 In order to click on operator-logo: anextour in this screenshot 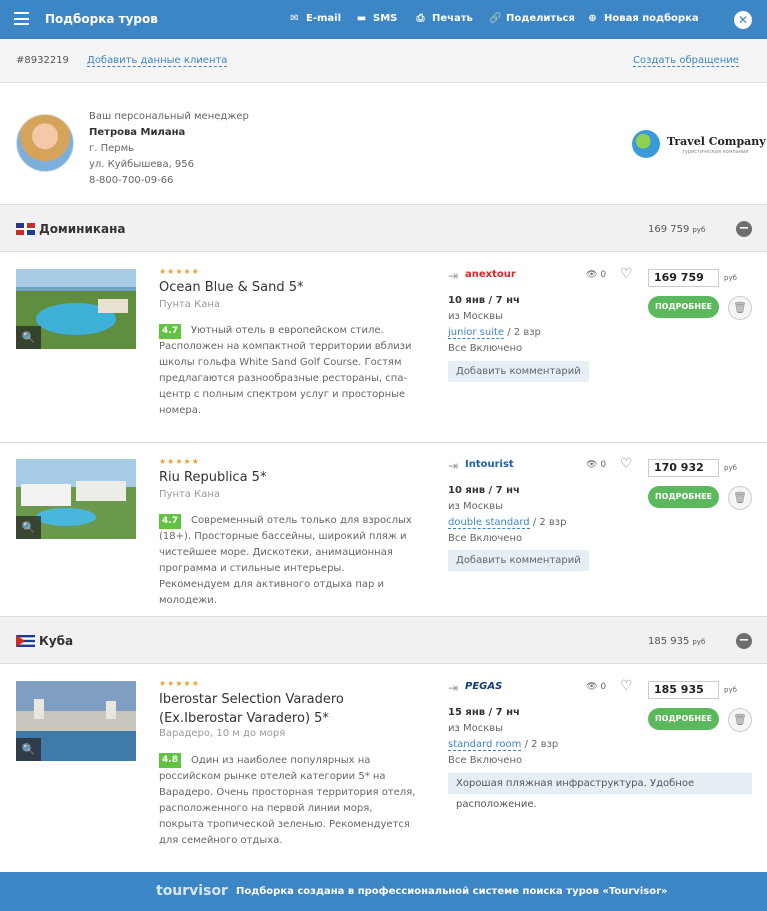, I will do `click(490, 274)`.